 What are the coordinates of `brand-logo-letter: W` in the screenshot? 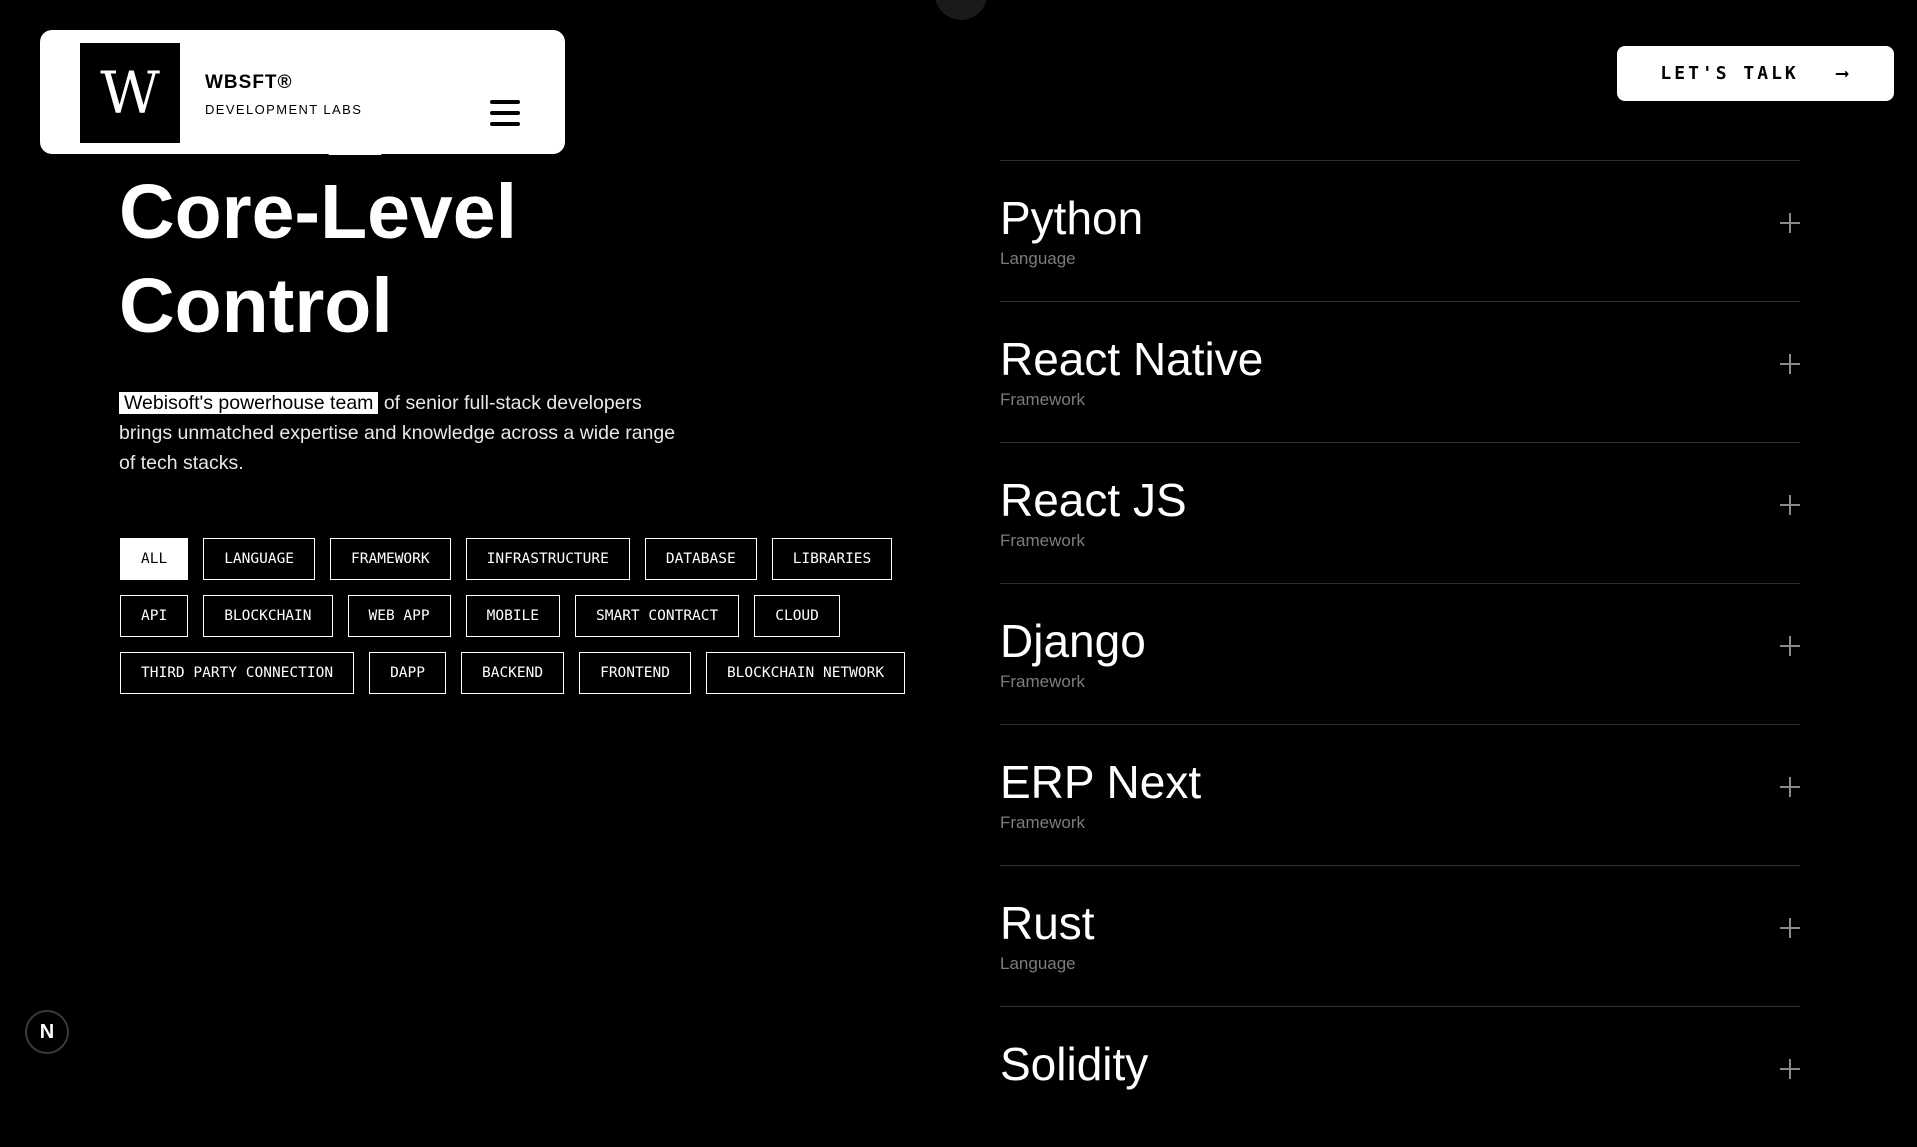 It's located at (130, 93).